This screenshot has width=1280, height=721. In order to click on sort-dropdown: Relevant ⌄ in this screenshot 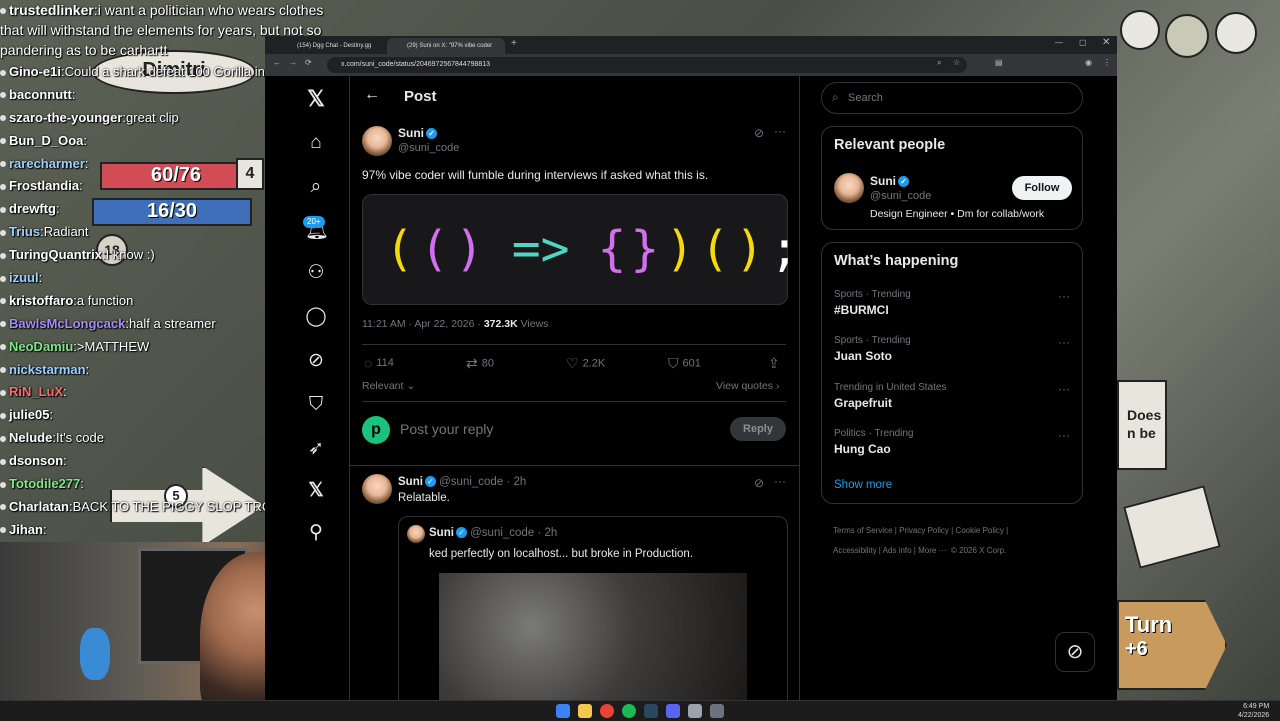, I will do `click(388, 386)`.